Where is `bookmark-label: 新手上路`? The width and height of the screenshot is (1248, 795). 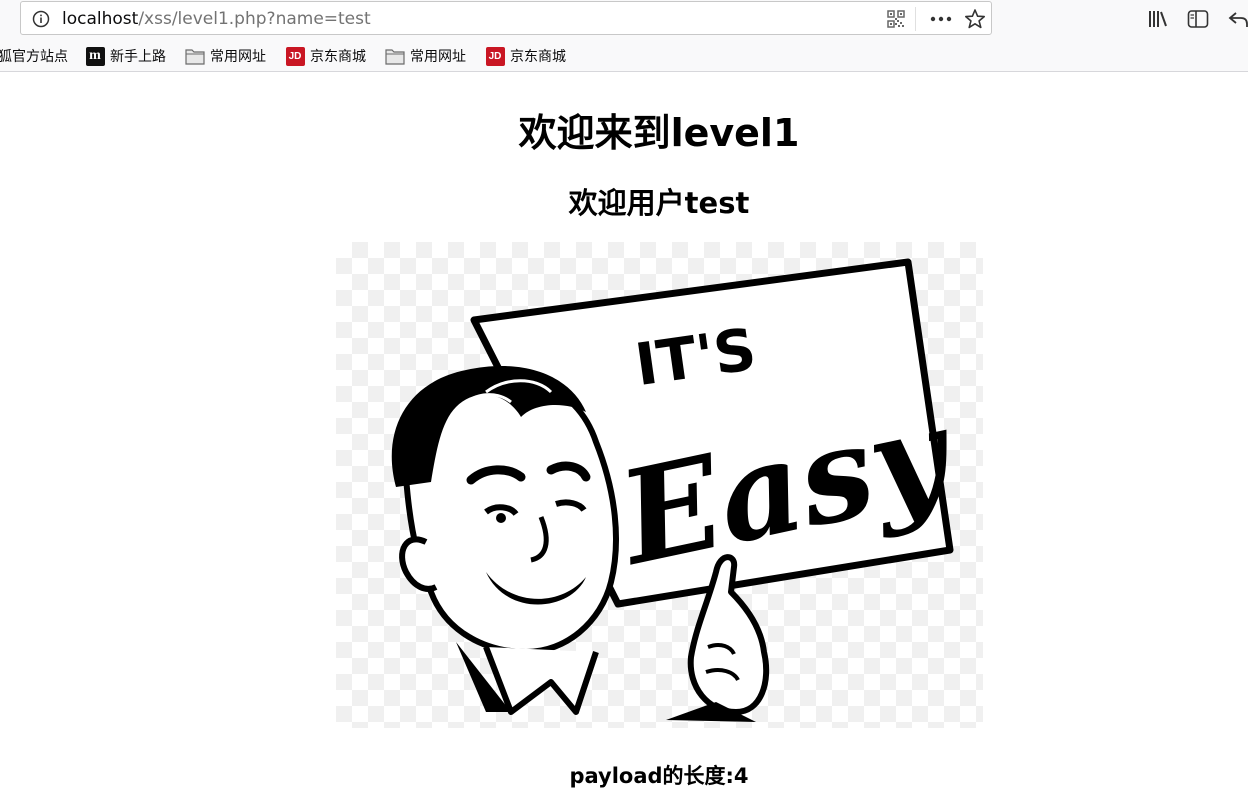 bookmark-label: 新手上路 is located at coordinates (138, 57).